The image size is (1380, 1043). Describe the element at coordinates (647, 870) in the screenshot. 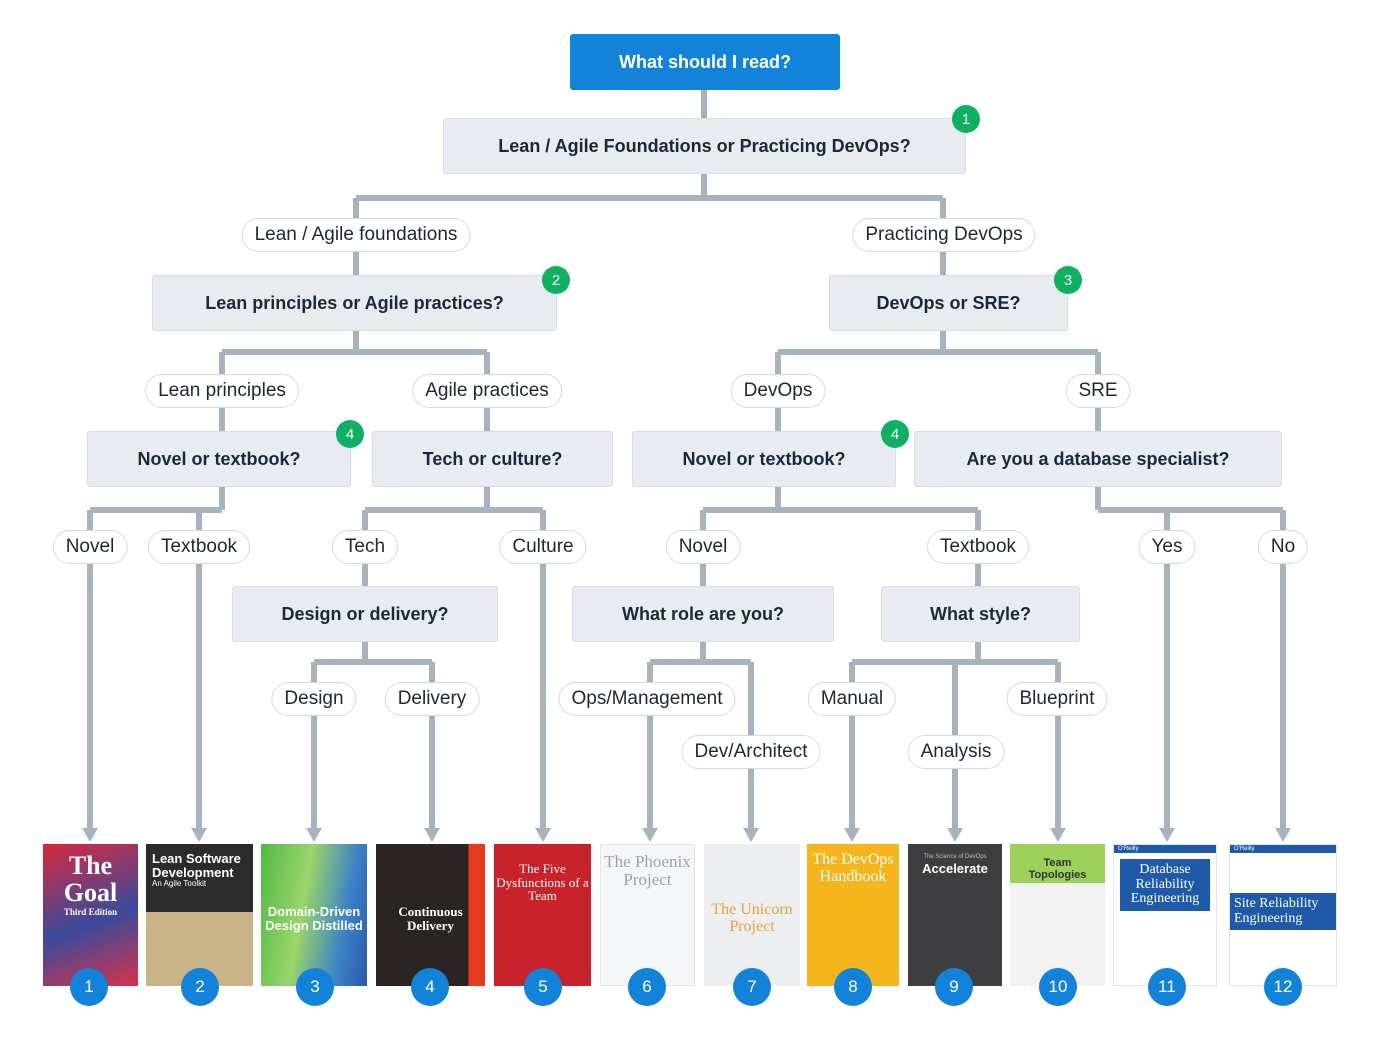

I see `book-title: The Phoenix Project` at that location.